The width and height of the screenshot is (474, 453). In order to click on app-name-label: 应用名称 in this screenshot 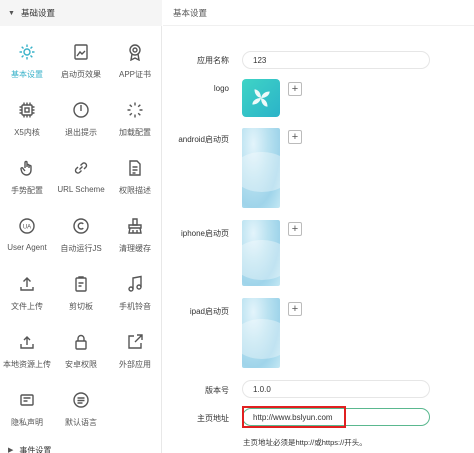, I will do `click(213, 60)`.